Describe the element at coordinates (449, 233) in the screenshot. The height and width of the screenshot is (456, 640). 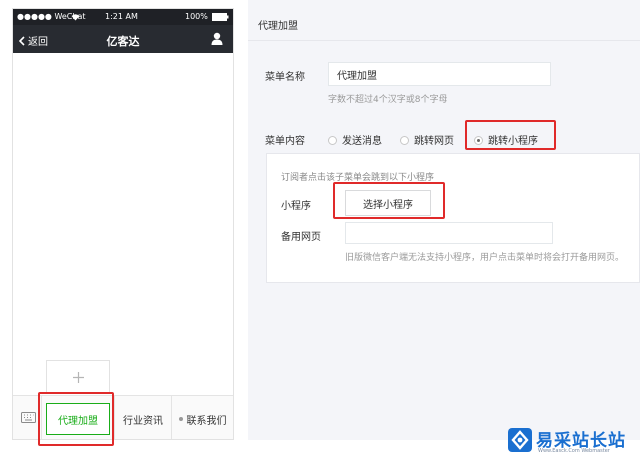
I see `backup-webpage-input` at that location.